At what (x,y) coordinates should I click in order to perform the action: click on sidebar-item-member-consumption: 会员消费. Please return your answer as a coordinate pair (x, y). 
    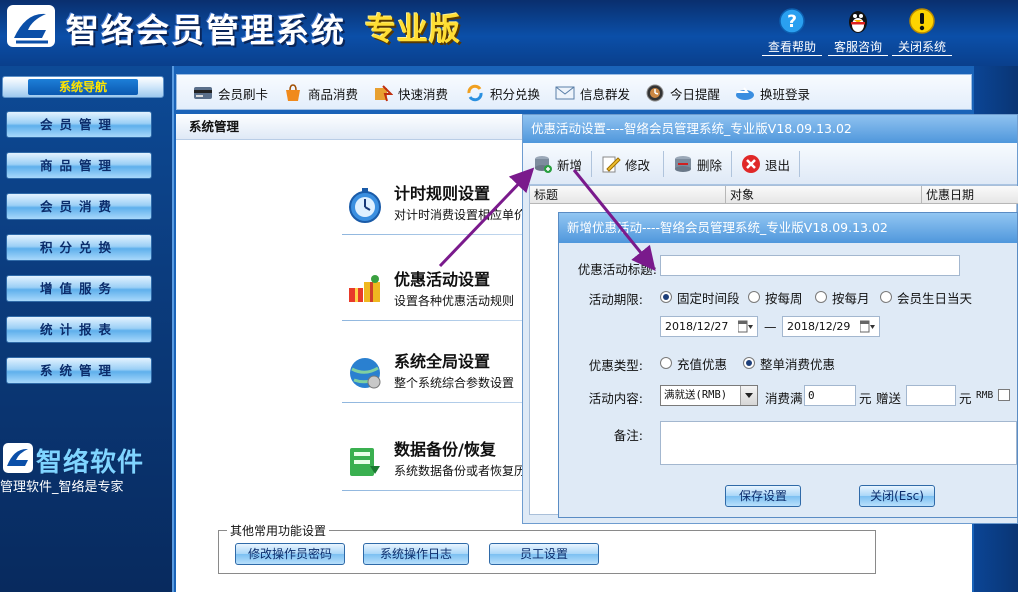
    Looking at the image, I should click on (79, 206).